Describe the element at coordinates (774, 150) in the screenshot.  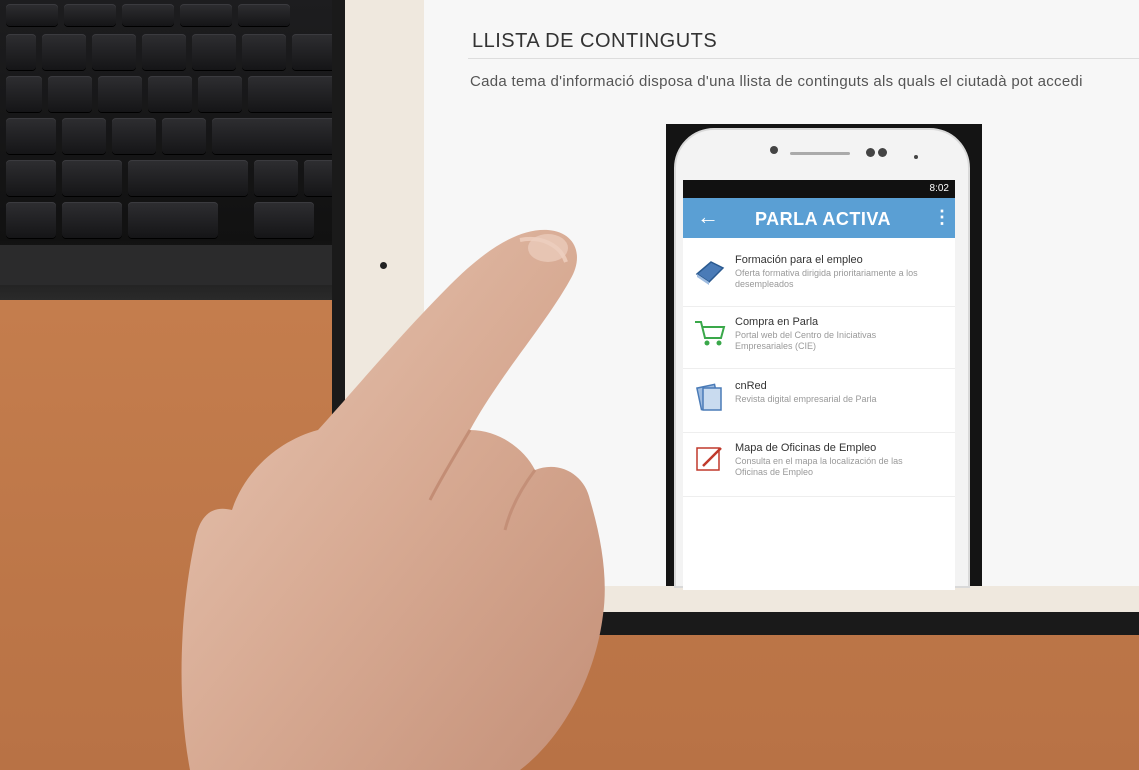
I see `phone-front-camera` at that location.